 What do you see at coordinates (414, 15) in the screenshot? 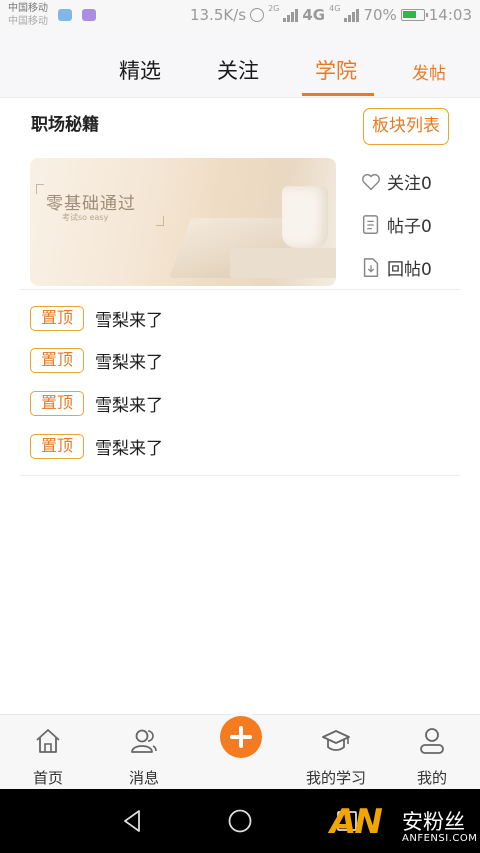
I see `battery-icon` at bounding box center [414, 15].